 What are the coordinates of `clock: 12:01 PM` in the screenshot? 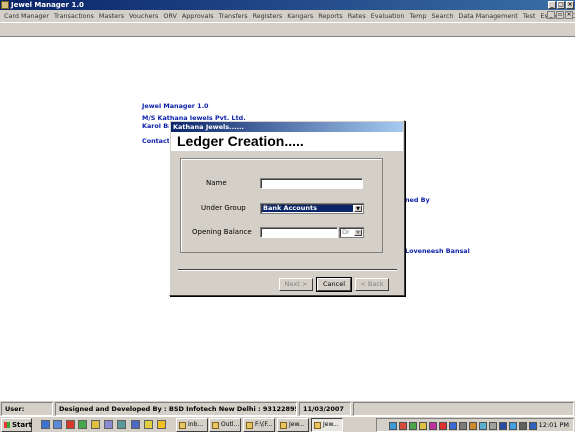 It's located at (554, 425).